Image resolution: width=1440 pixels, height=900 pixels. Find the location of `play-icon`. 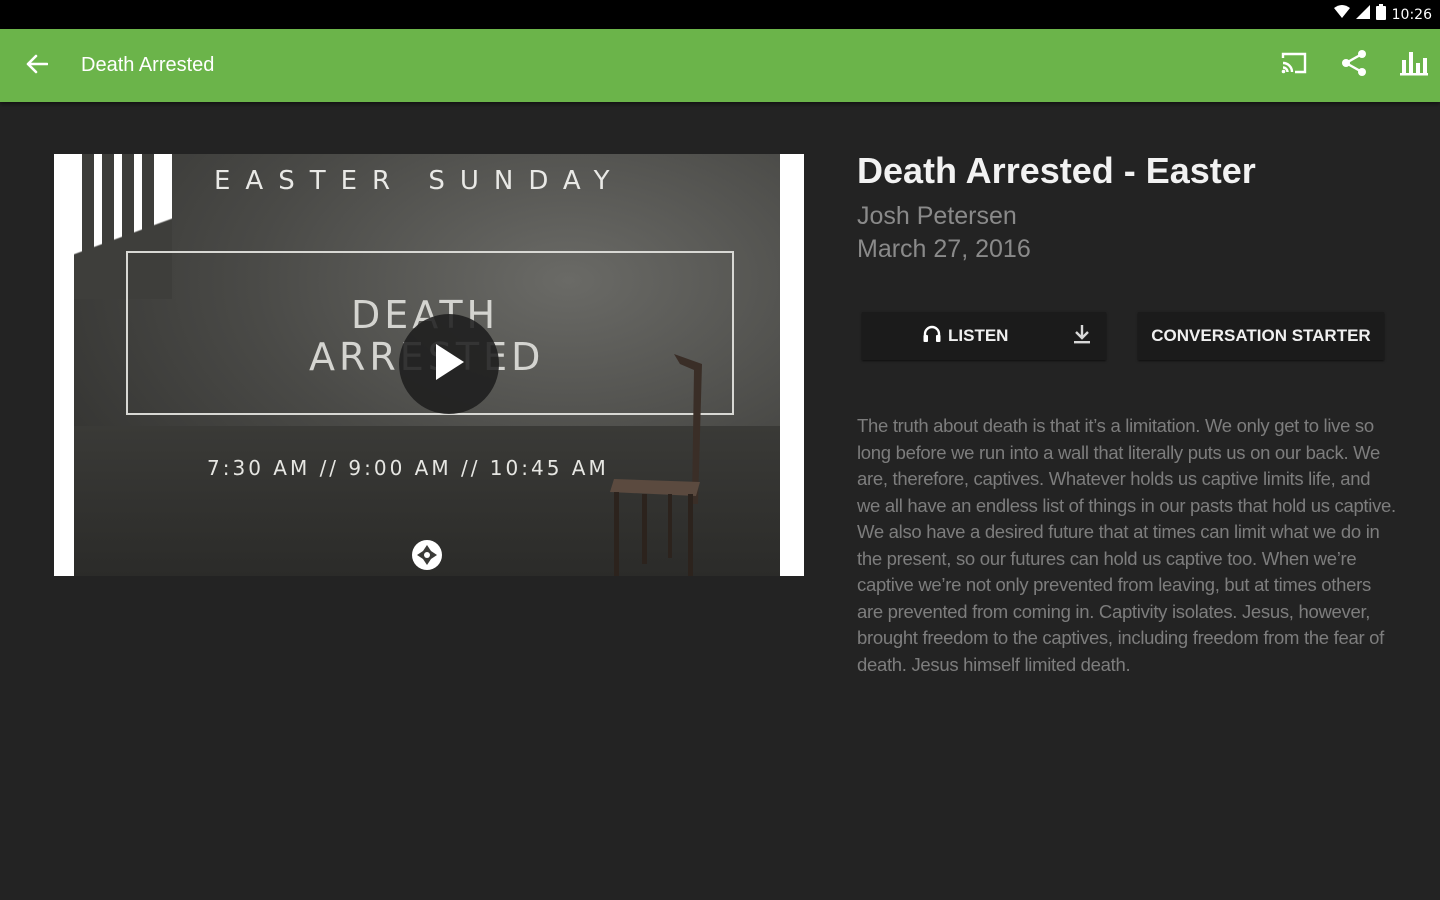

play-icon is located at coordinates (449, 364).